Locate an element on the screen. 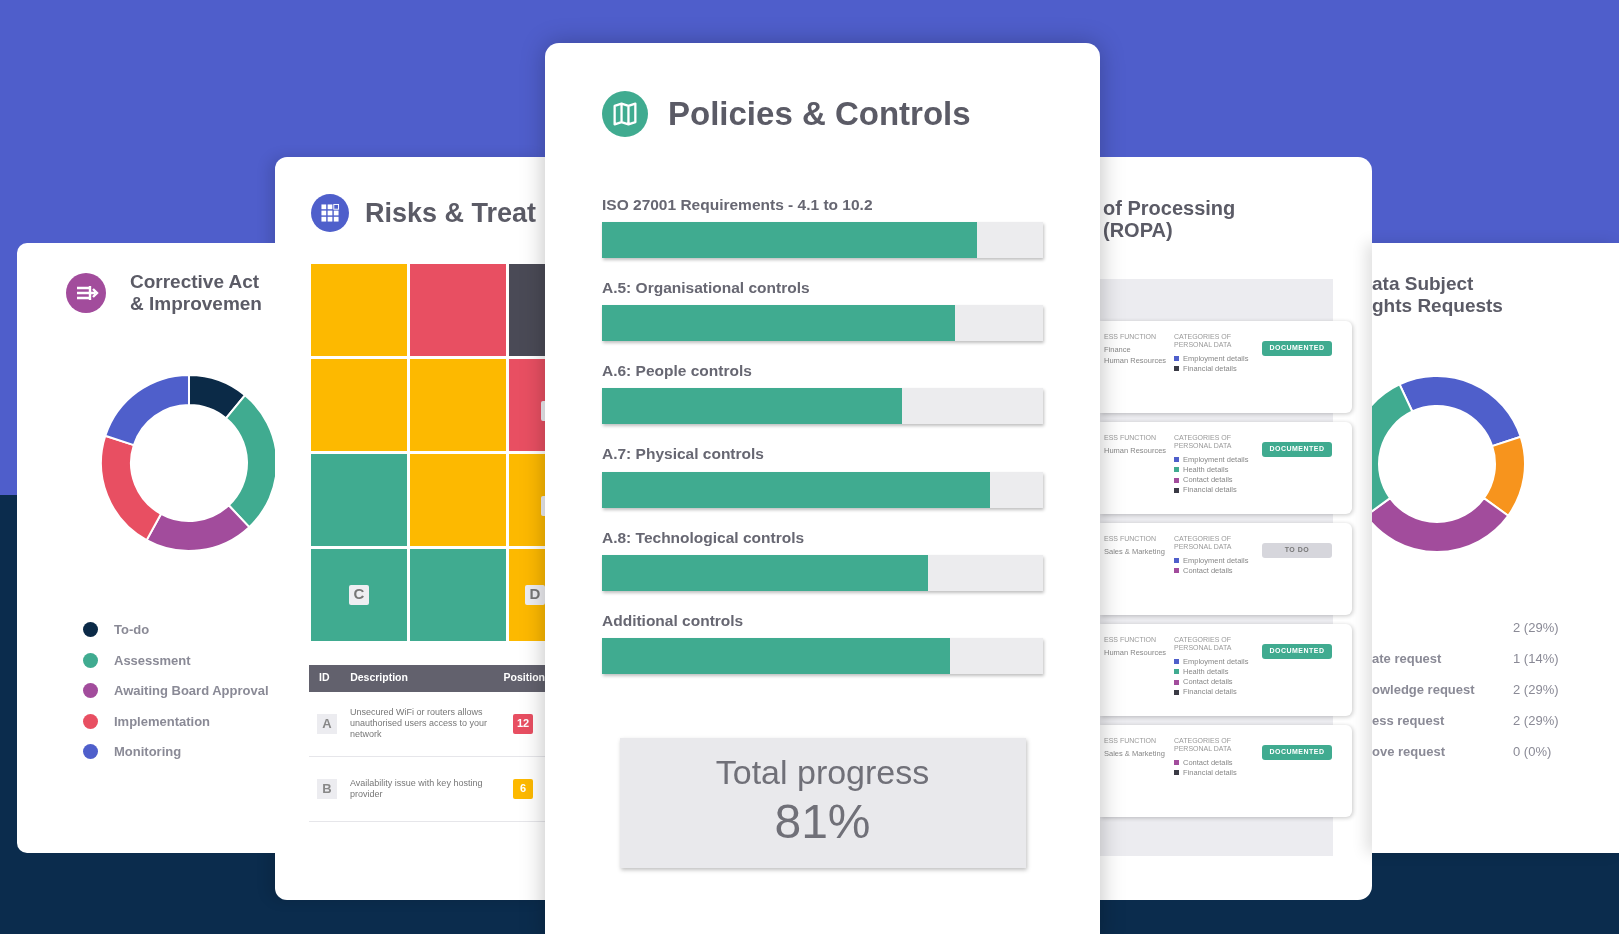 The height and width of the screenshot is (934, 1619). legend-label: Assessment is located at coordinates (152, 660).